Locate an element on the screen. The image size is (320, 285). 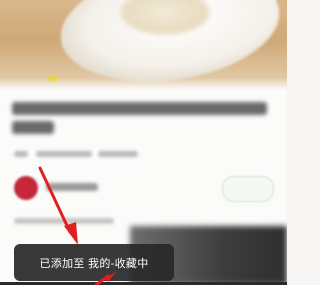
image-fade is located at coordinates (143, 84).